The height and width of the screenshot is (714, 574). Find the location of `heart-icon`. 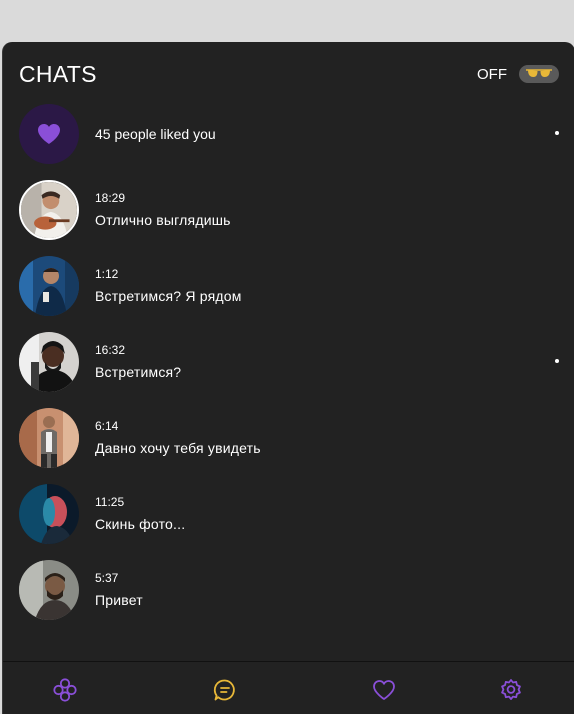

heart-icon is located at coordinates (49, 134).